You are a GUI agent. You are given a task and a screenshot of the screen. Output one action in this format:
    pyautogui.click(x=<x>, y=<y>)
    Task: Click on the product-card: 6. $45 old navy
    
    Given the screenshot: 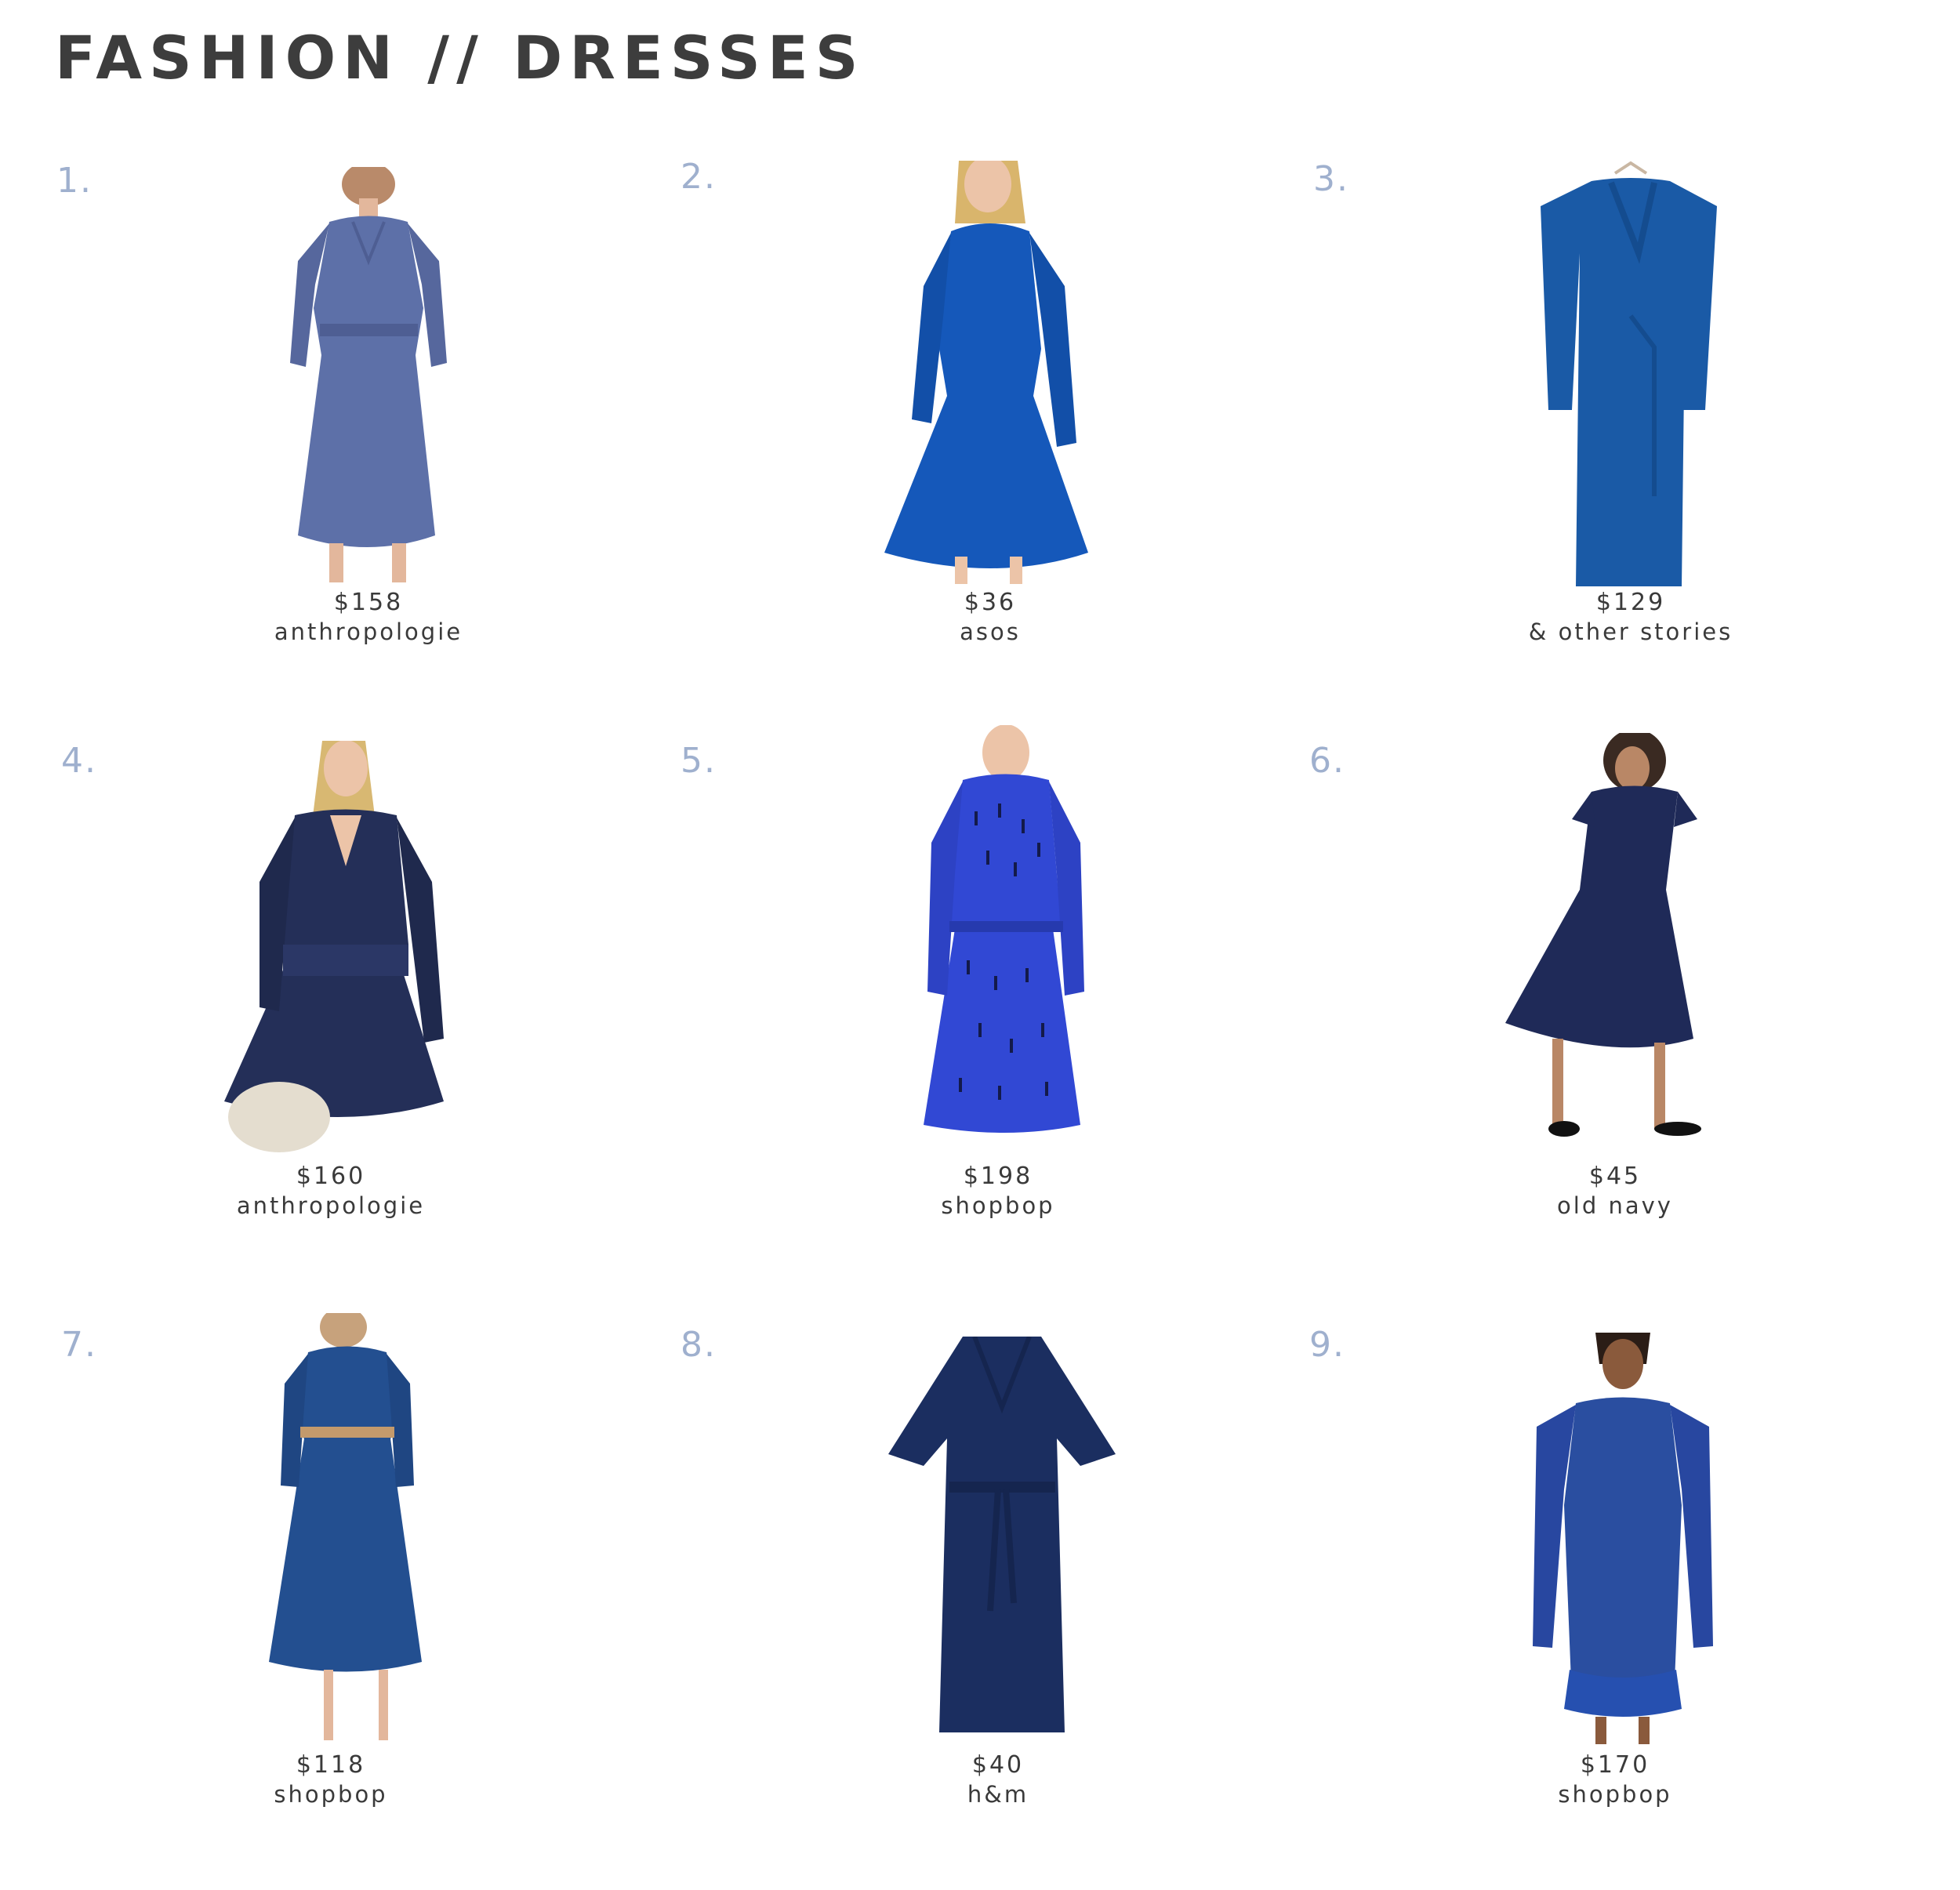 What is the action you would take?
    pyautogui.click(x=1623, y=1011)
    